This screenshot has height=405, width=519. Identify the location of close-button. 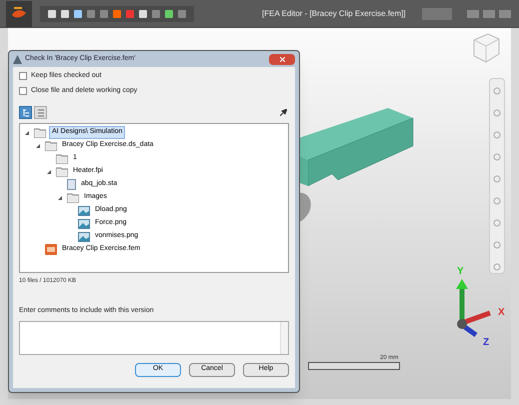
(282, 59).